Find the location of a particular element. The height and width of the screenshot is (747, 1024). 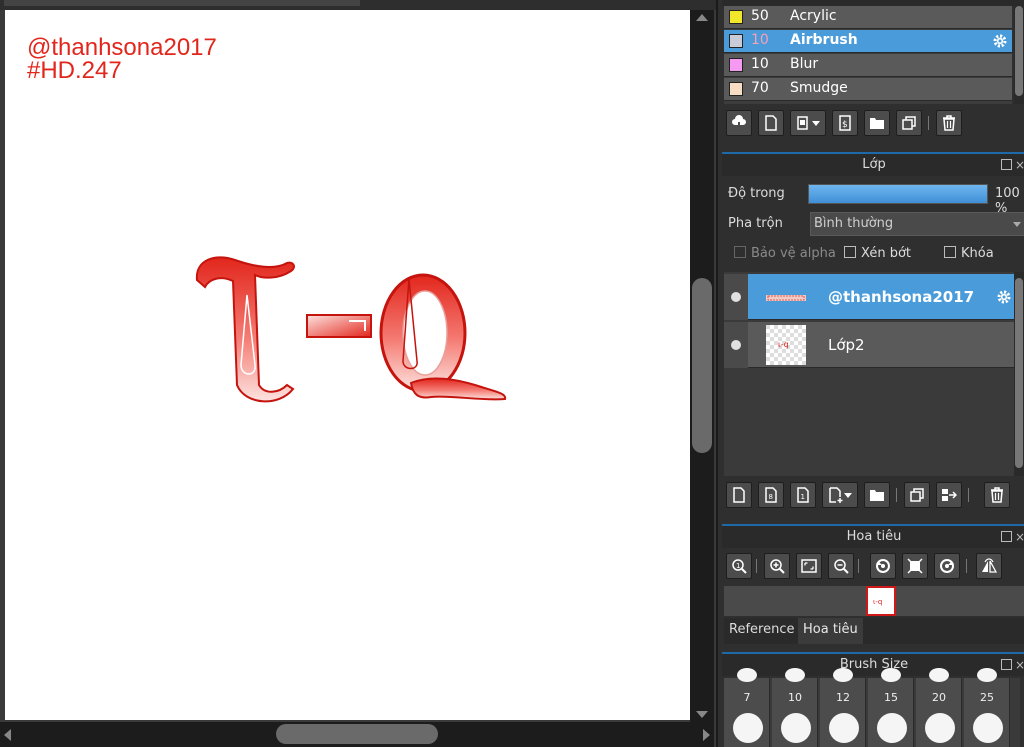

navigator-panel-title-text: Hoa tiêu is located at coordinates (874, 536).